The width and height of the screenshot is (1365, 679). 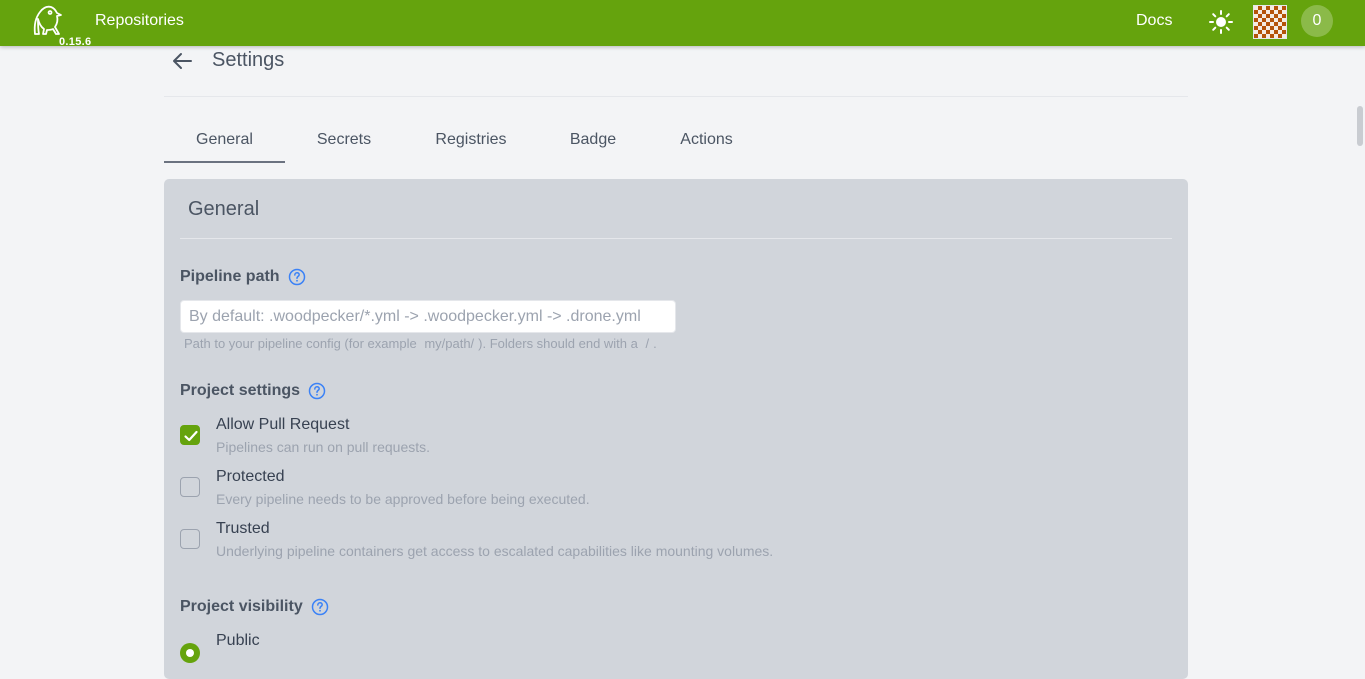 I want to click on theme-toggle-button, so click(x=1221, y=22).